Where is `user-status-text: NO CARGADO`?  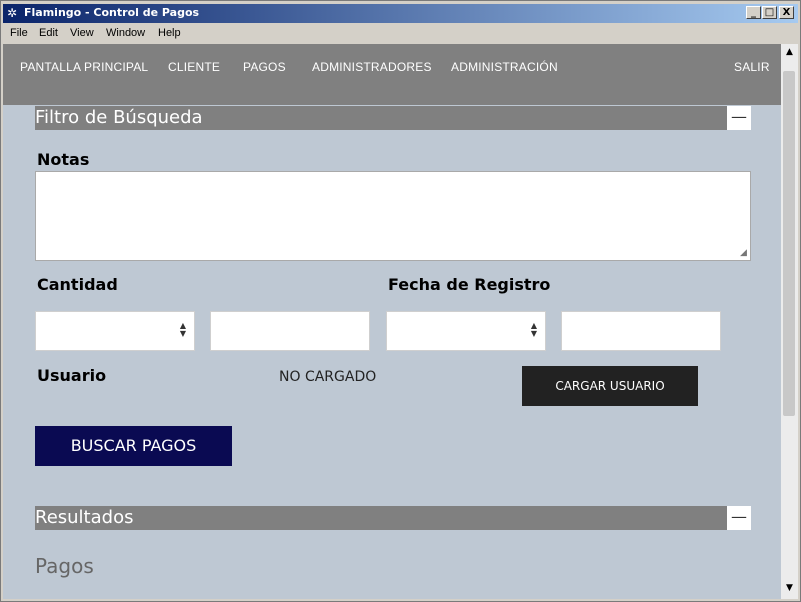
user-status-text: NO CARGADO is located at coordinates (328, 377).